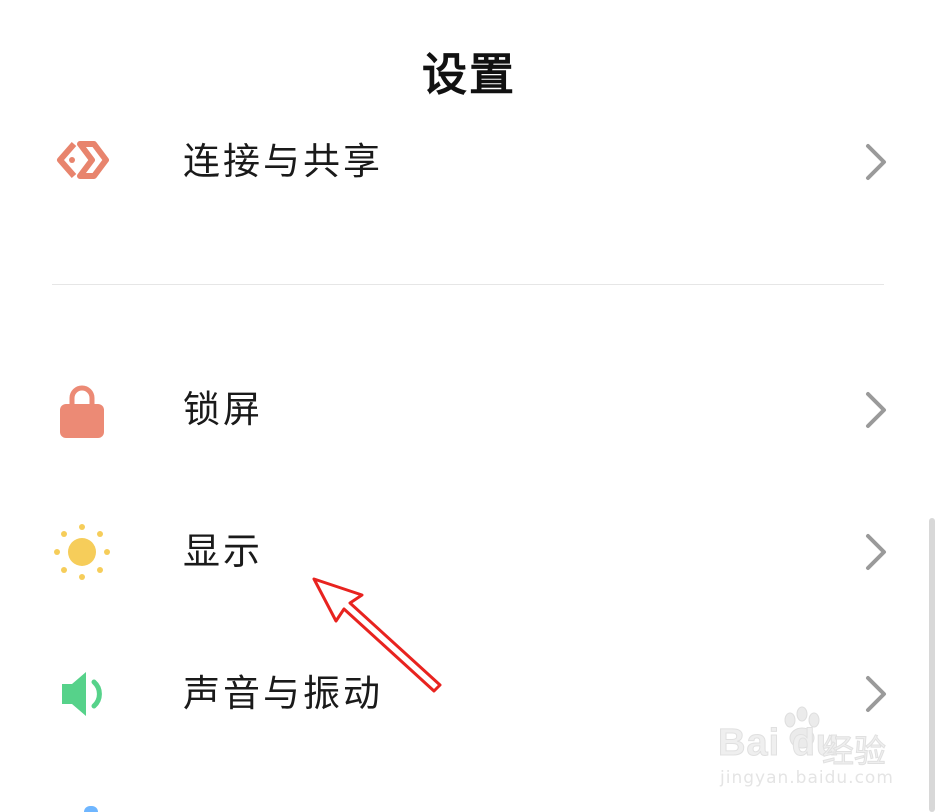 The height and width of the screenshot is (812, 938). I want to click on settings-item-label: 锁屏, so click(223, 409).